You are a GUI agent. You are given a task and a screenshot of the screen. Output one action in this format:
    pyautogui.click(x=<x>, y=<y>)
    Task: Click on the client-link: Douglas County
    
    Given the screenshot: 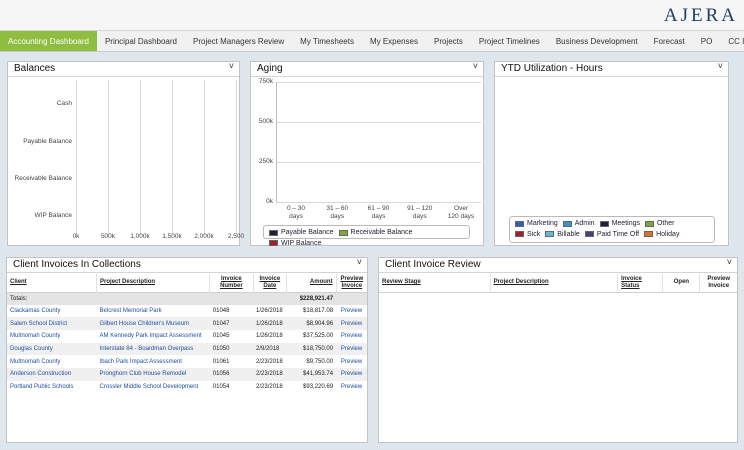 What is the action you would take?
    pyautogui.click(x=52, y=349)
    